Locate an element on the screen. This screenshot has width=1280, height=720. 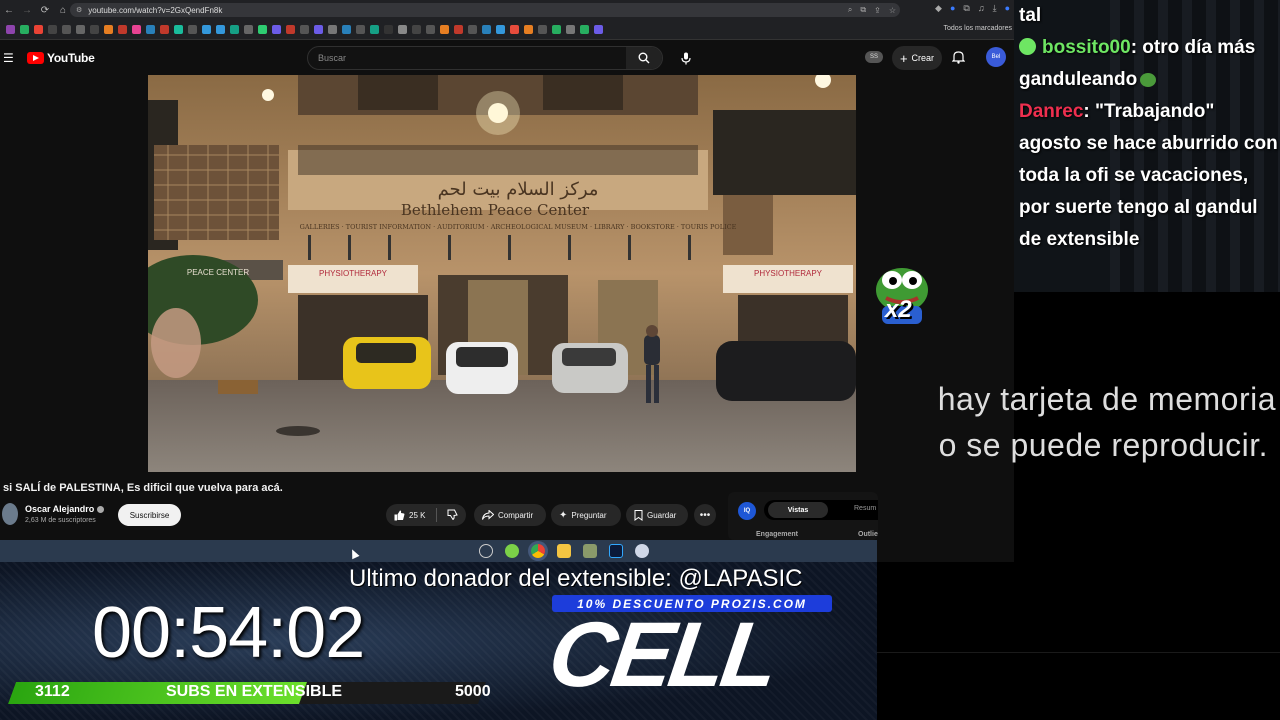
folder-icon is located at coordinates (563, 551).